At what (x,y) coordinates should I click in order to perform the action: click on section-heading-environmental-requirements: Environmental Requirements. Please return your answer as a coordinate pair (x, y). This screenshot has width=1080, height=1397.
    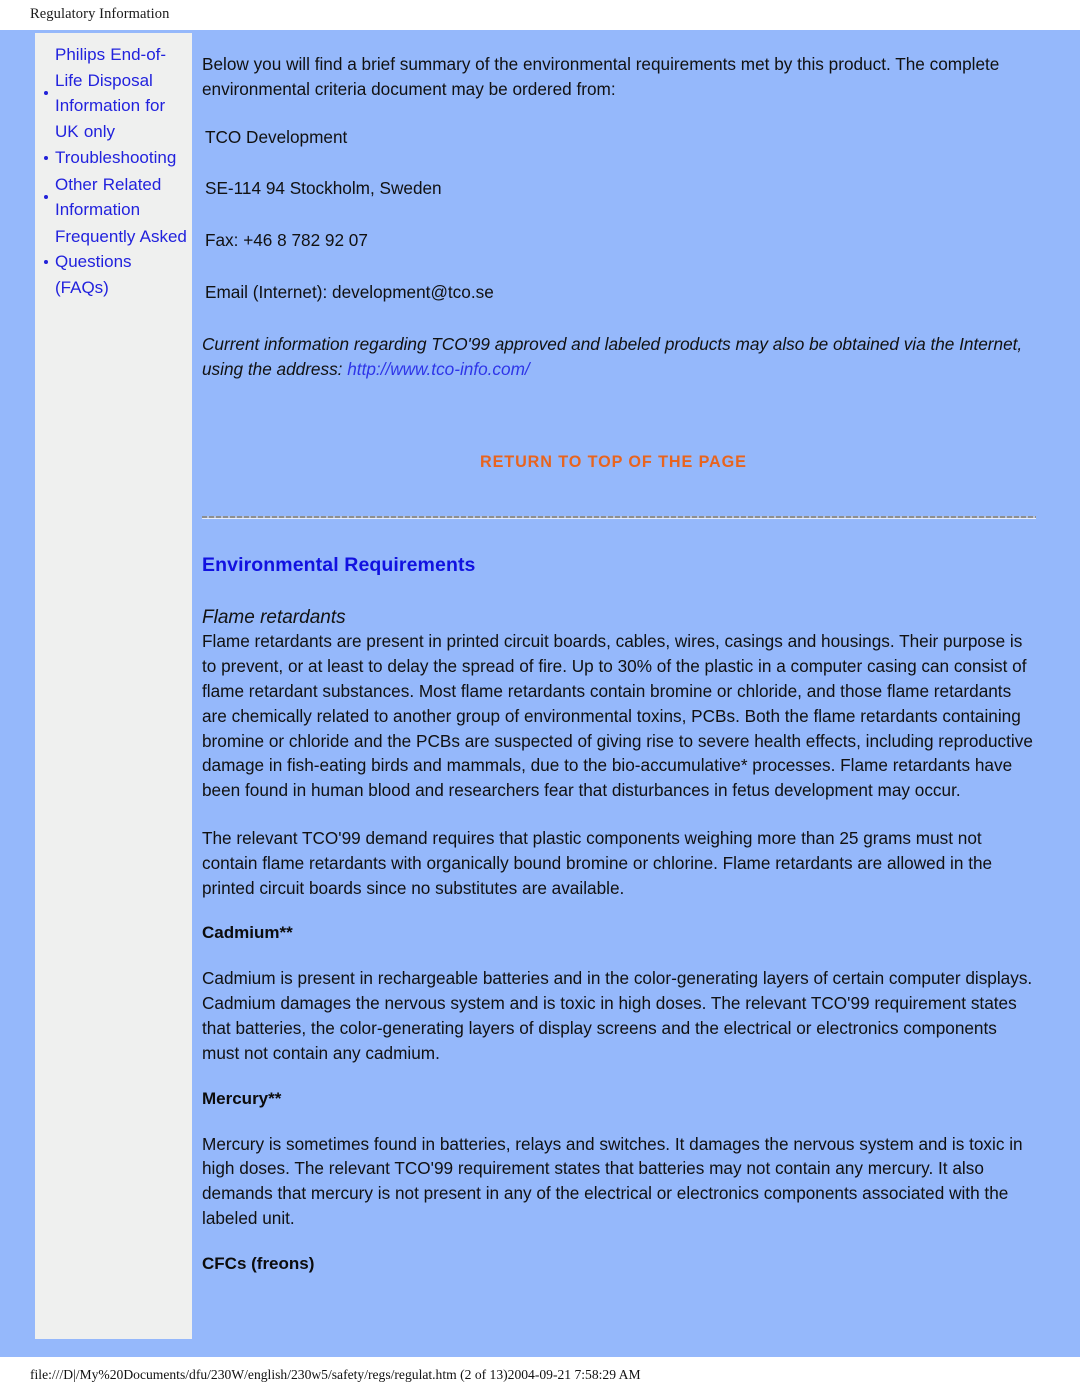
    Looking at the image, I should click on (339, 565).